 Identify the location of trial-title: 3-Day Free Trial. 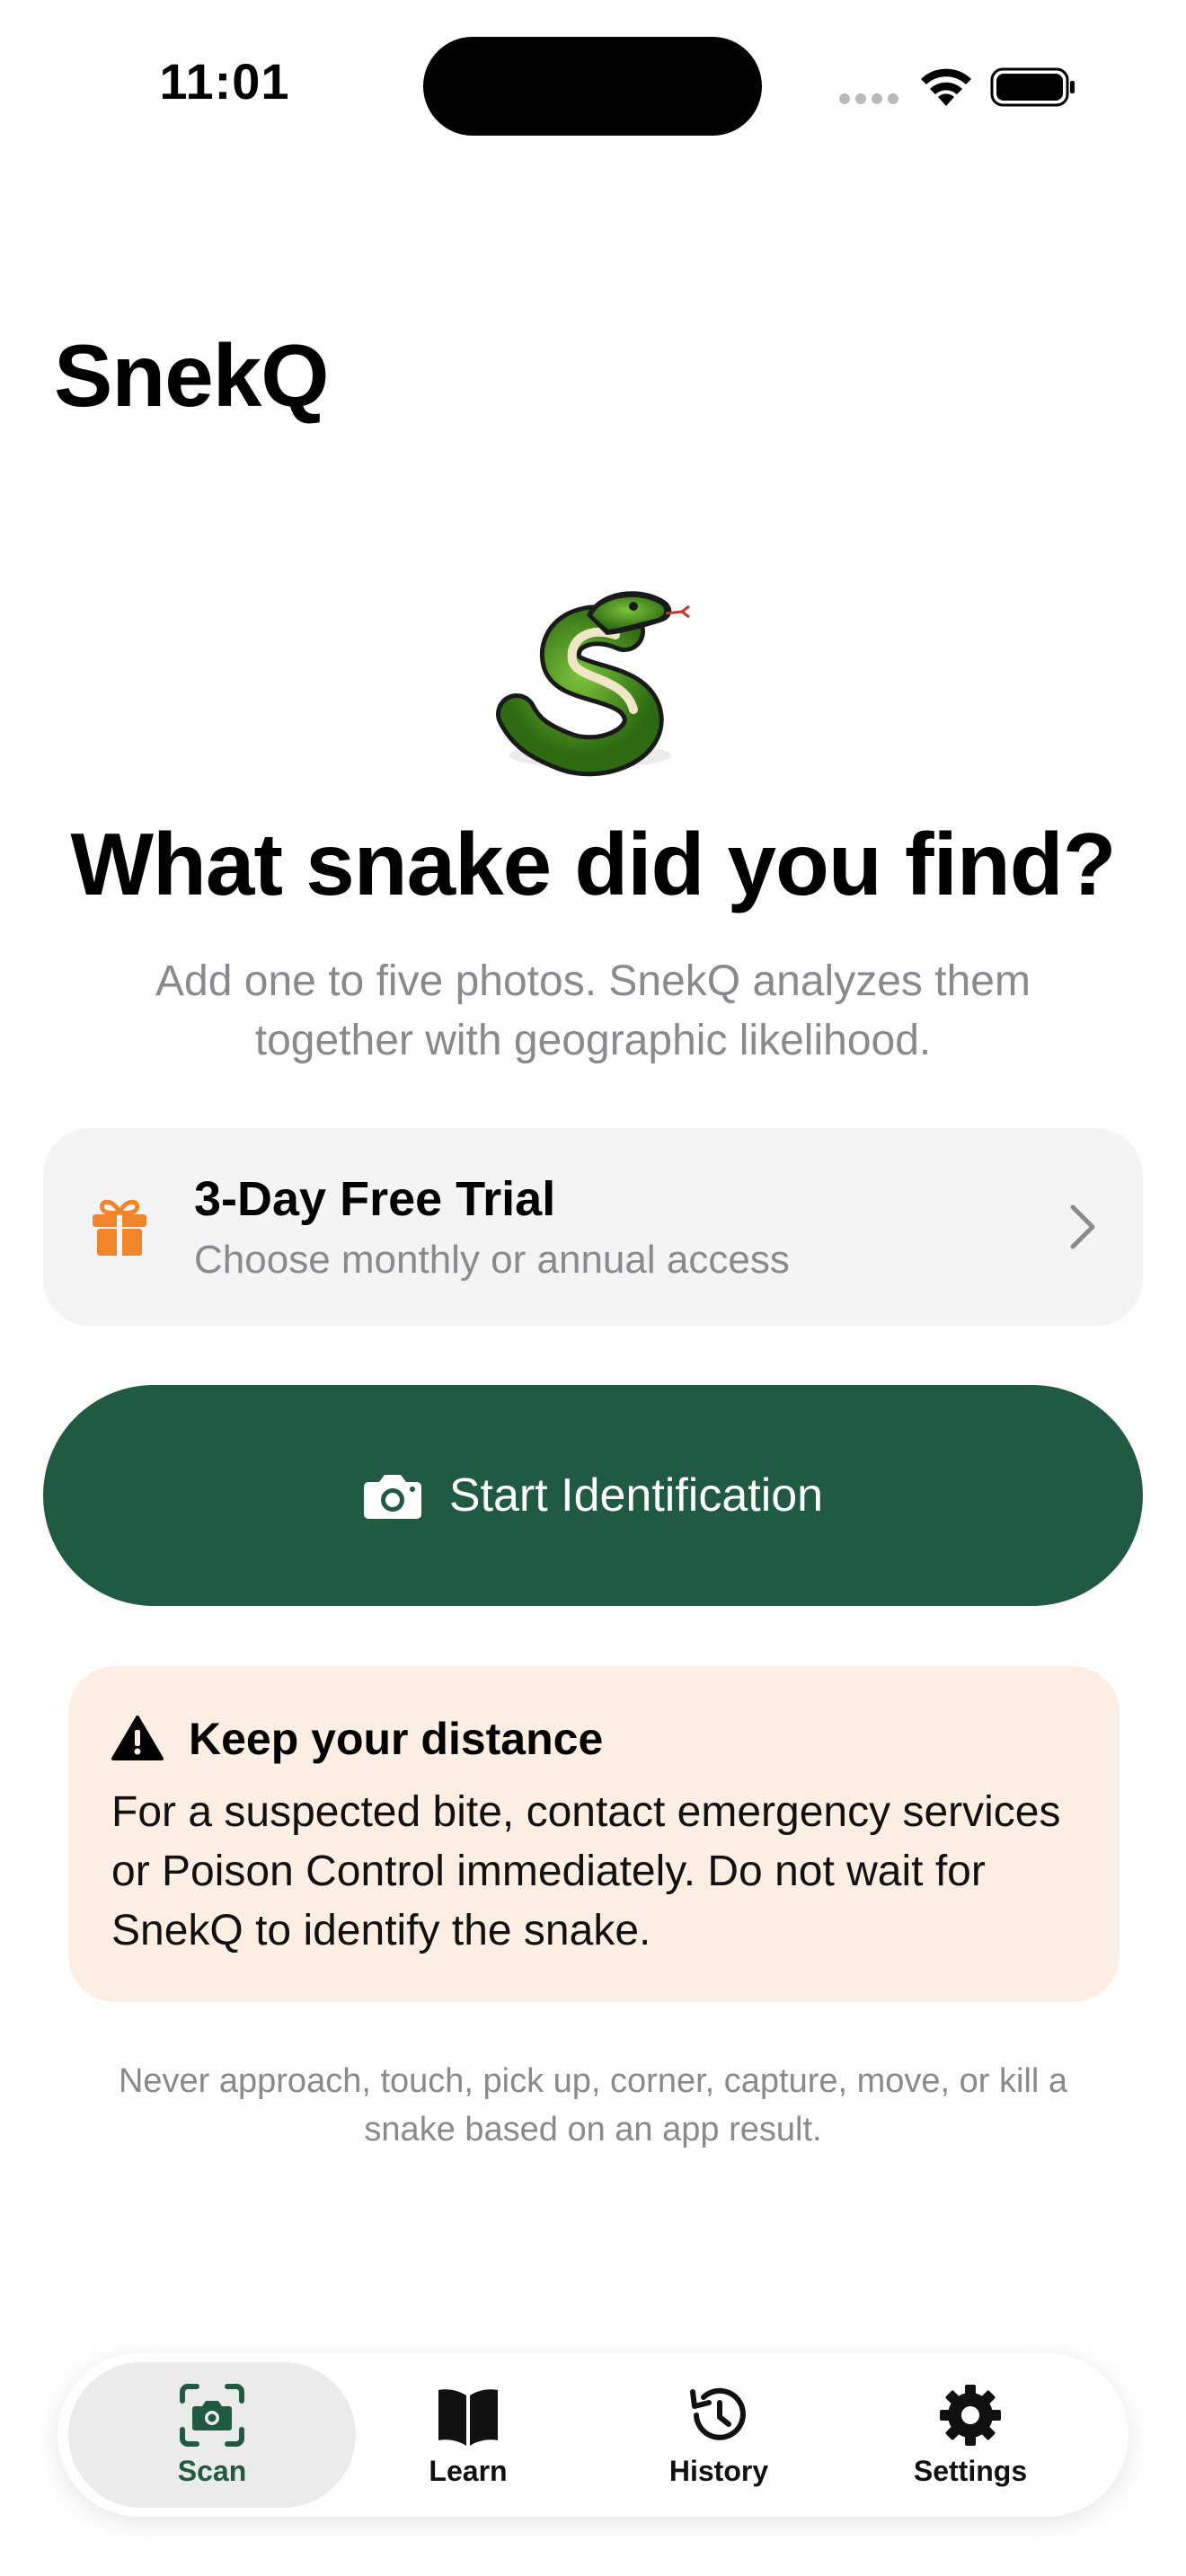
(375, 1199).